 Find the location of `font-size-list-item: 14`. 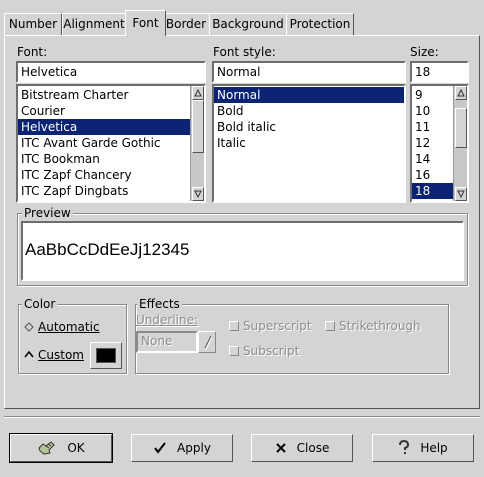

font-size-list-item: 14 is located at coordinates (432, 159).